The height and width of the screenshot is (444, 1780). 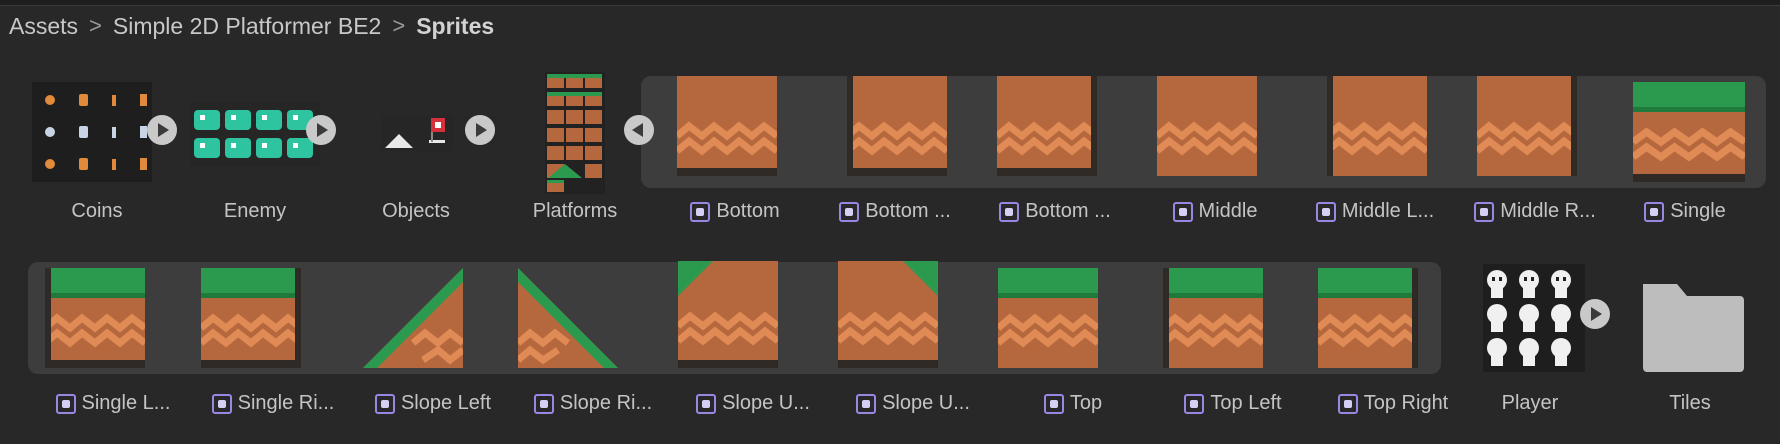 What do you see at coordinates (728, 314) in the screenshot?
I see `sprite-slope-up-left-preview` at bounding box center [728, 314].